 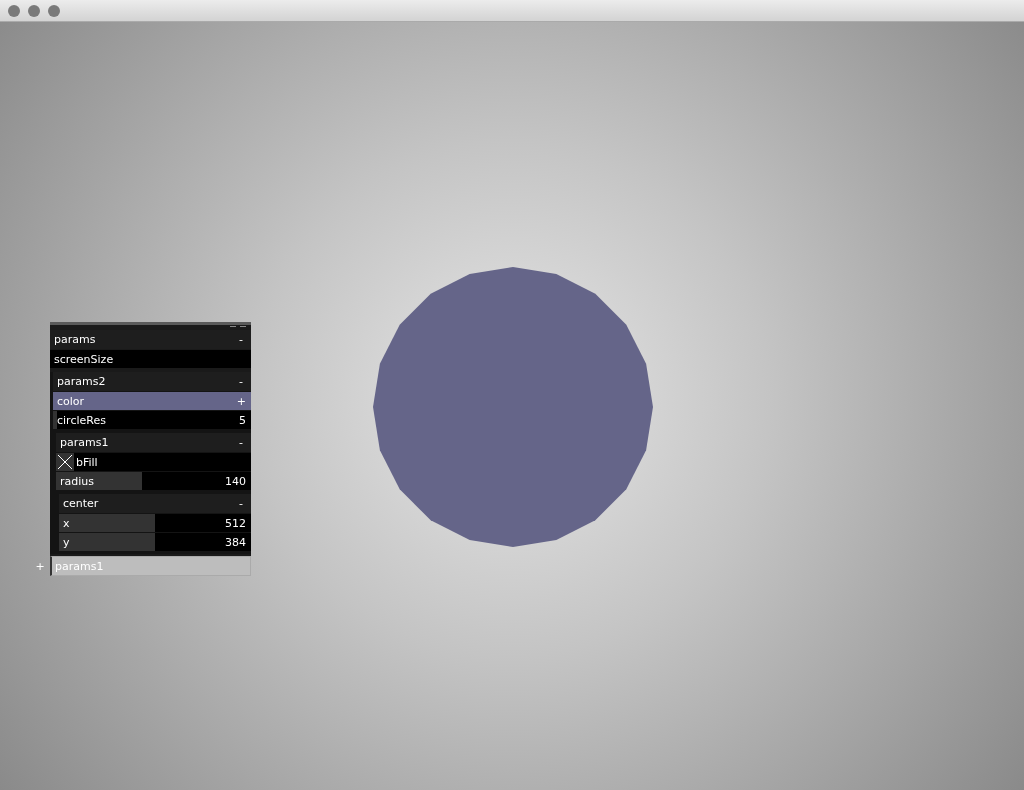 I want to click on slider: radius 140, so click(x=153, y=481).